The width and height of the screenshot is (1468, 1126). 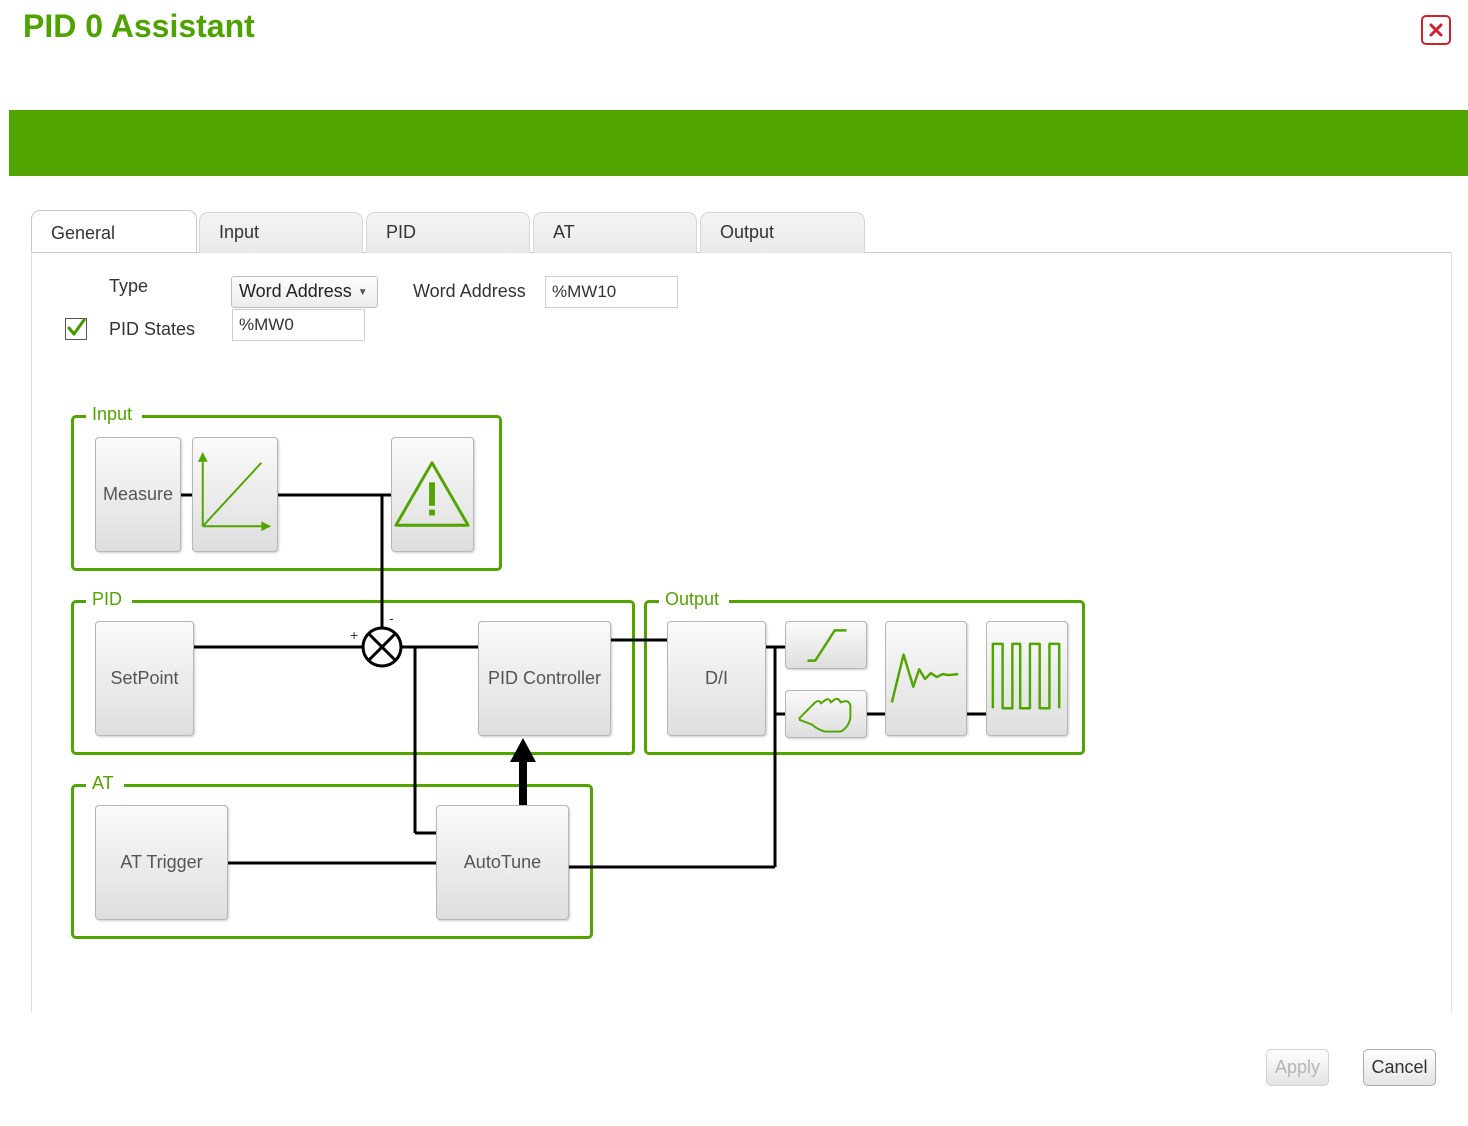 I want to click on cancel-button: Cancel, so click(x=1399, y=1067).